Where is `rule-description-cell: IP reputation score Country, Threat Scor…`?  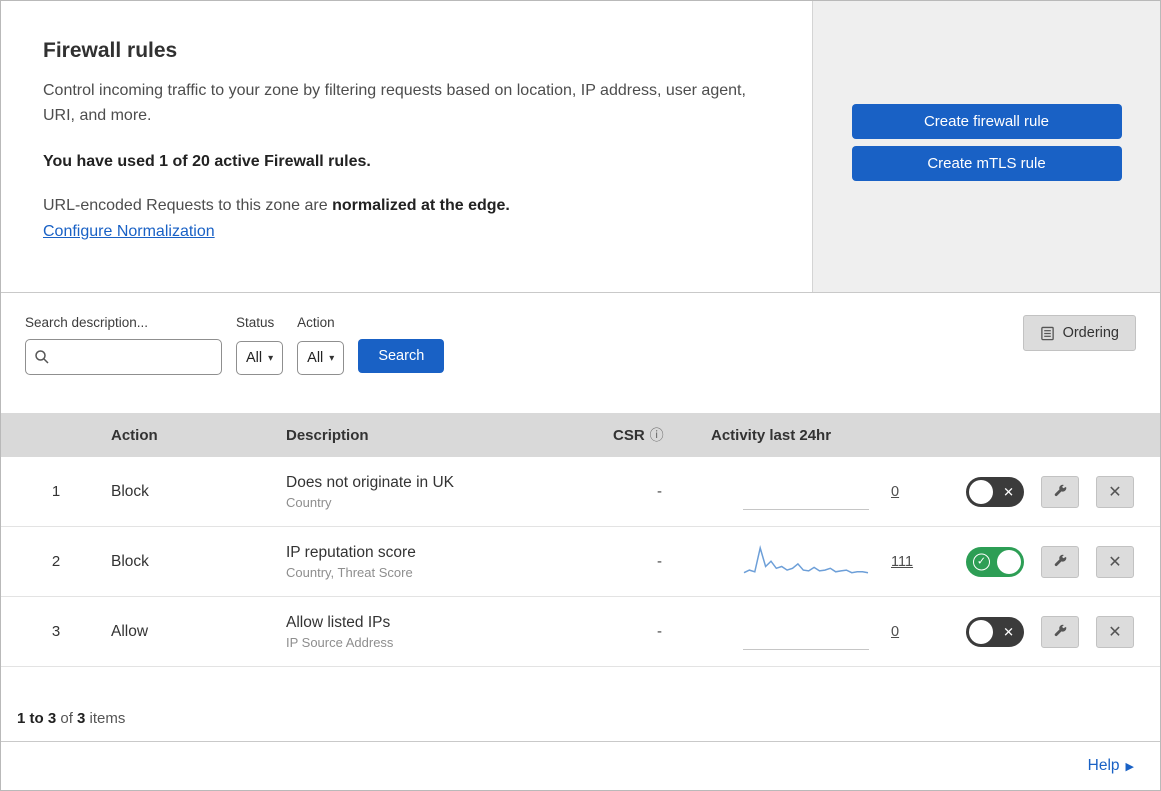
rule-description-cell: IP reputation score Country, Threat Scor… is located at coordinates (449, 562).